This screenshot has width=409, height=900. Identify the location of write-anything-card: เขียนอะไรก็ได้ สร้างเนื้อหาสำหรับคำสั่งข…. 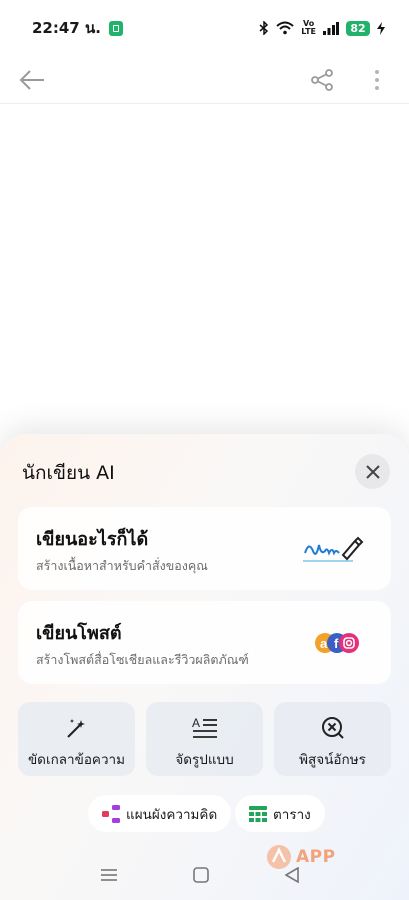
(204, 548).